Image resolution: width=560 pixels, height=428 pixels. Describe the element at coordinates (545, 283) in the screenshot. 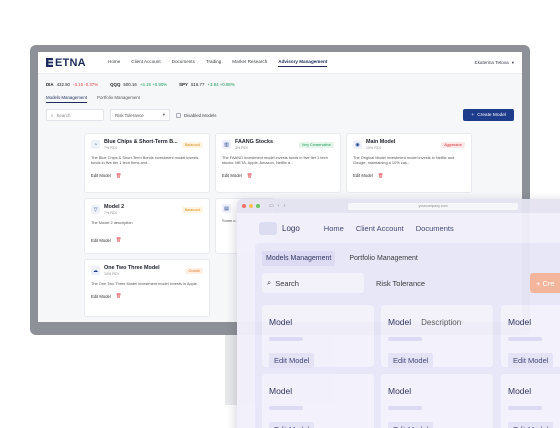

I see `create-model-button: + Cre` at that location.